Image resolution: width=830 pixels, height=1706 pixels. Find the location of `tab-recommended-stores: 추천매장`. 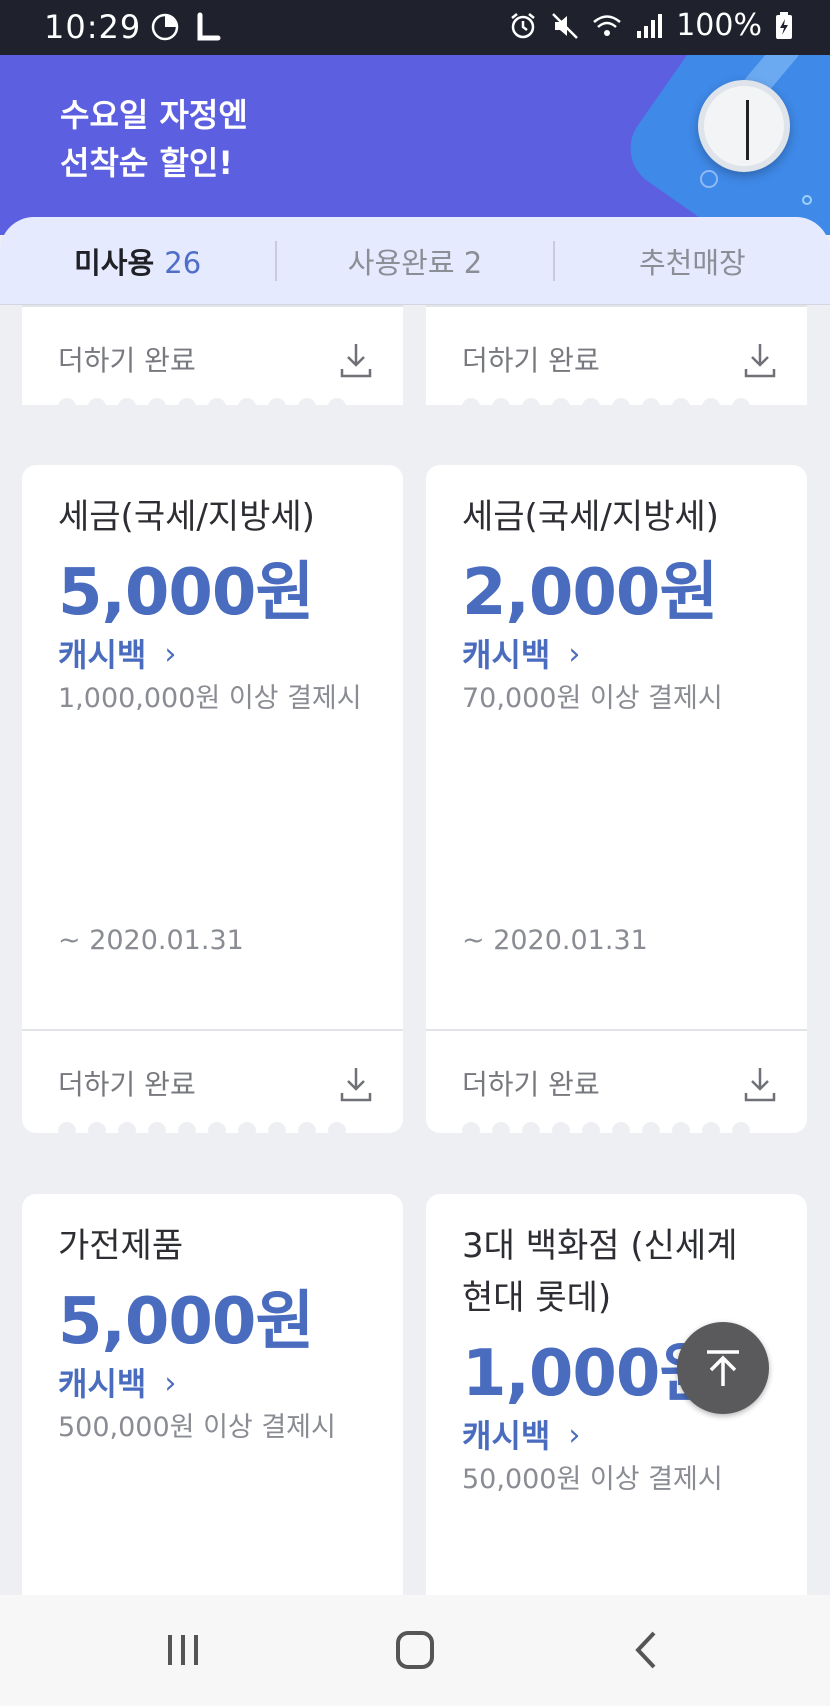

tab-recommended-stores: 추천매장 is located at coordinates (692, 261).